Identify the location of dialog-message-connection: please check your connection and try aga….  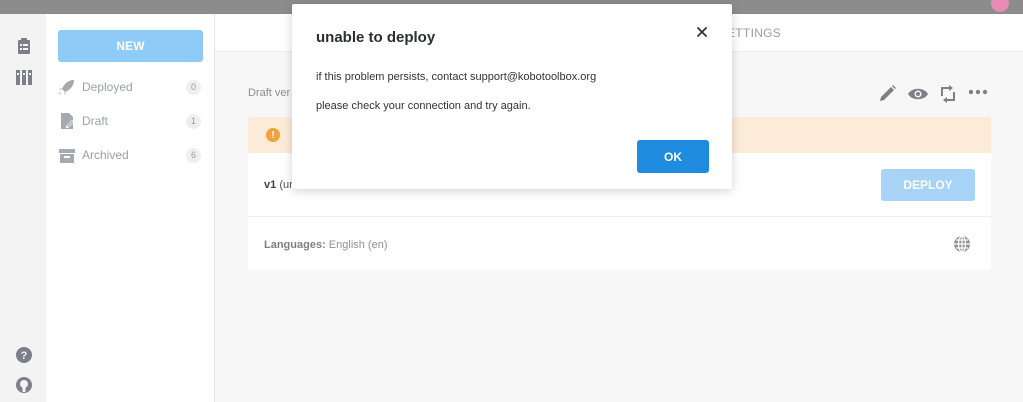
(423, 106).